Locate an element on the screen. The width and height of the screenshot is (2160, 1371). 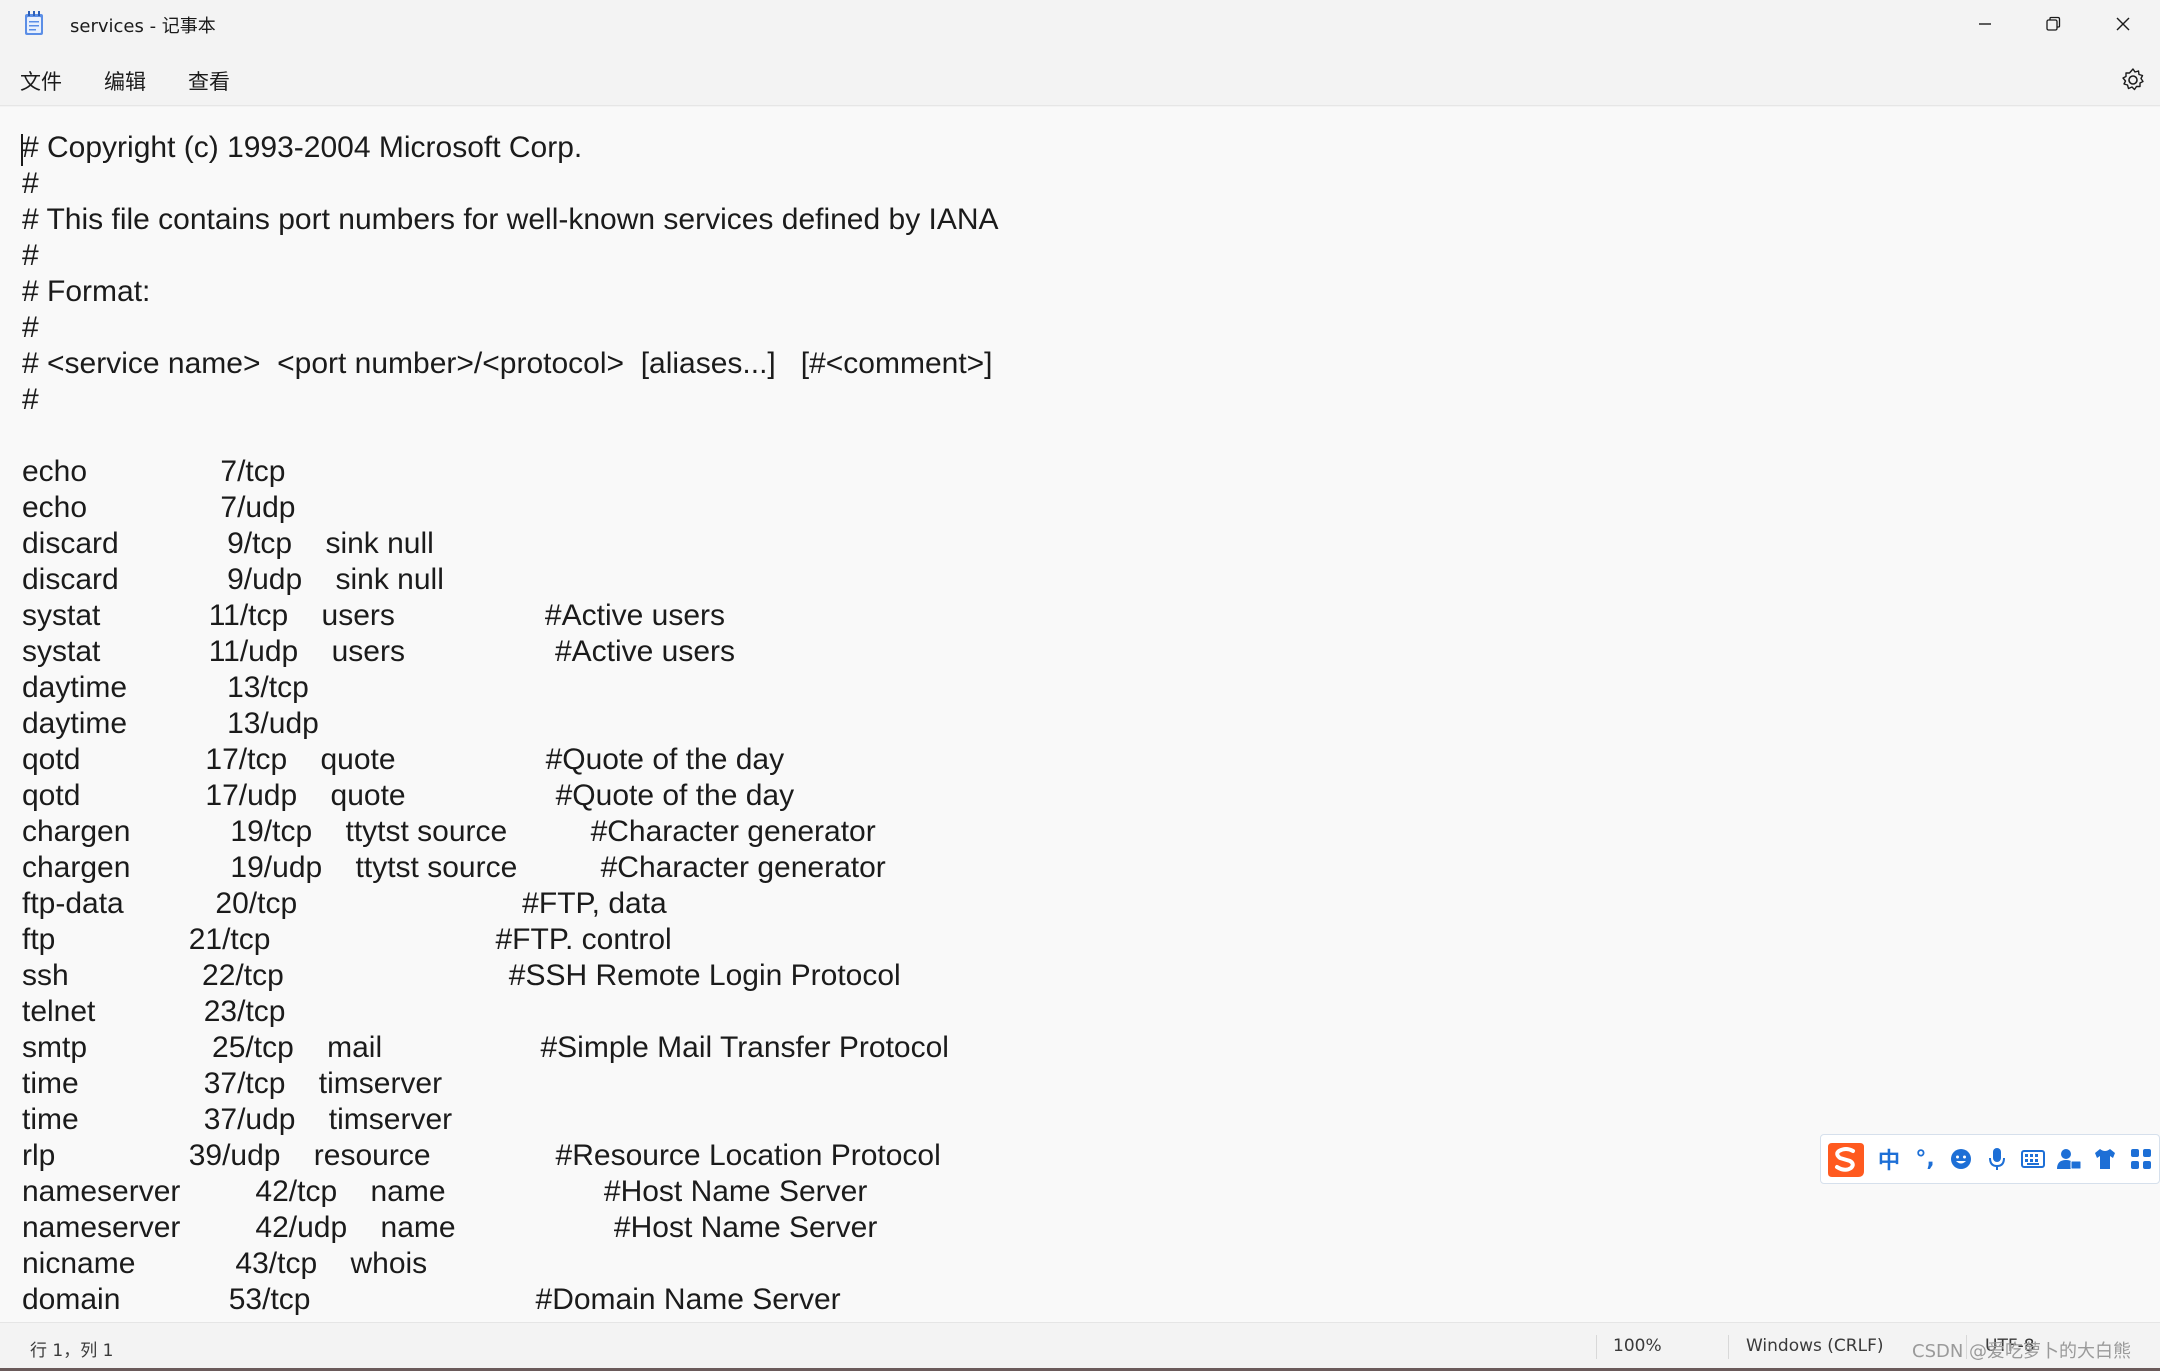
text-line: time 37/tcp timserver is located at coordinates (232, 1083).